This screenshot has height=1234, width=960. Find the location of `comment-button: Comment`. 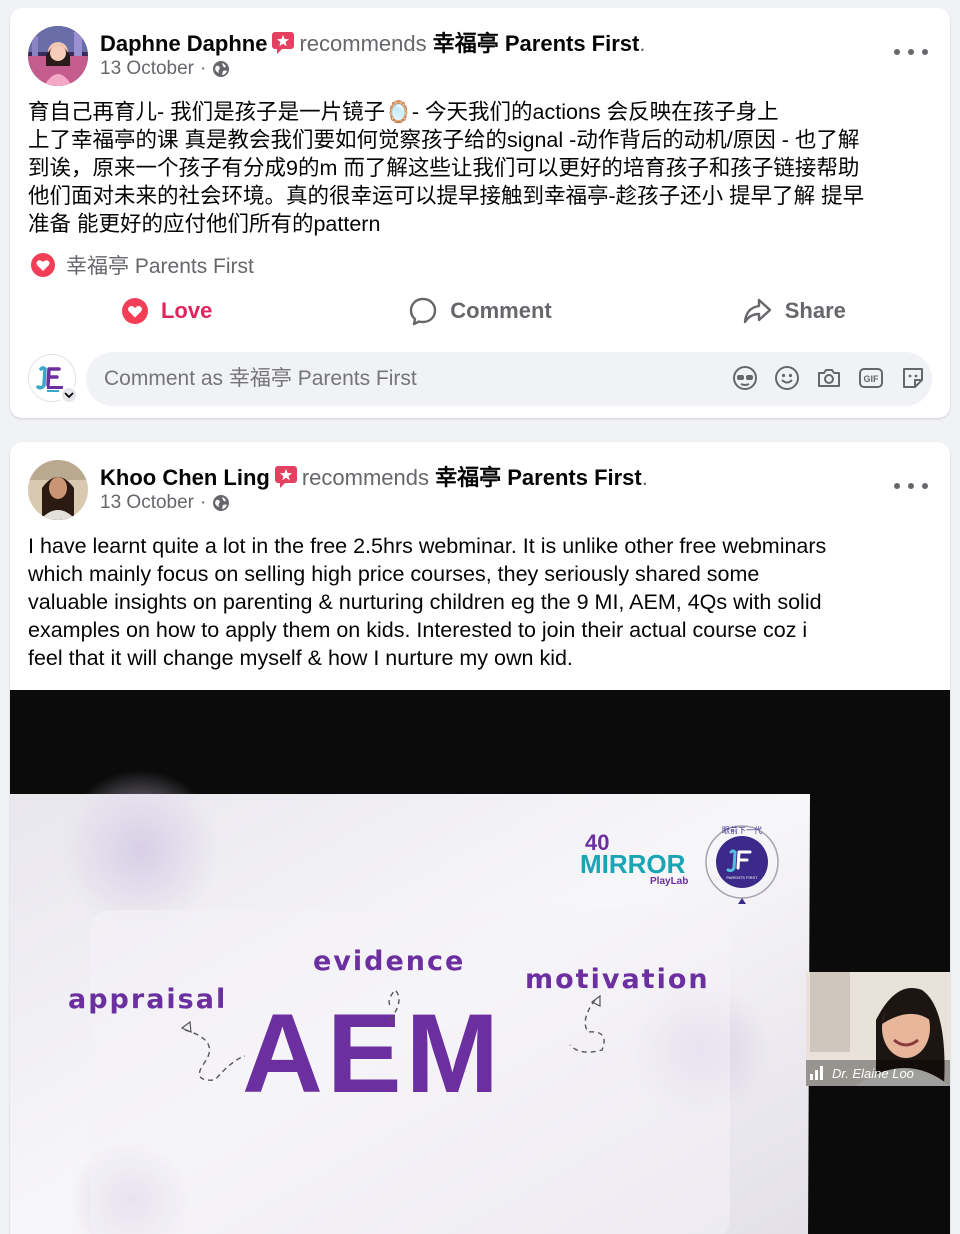

comment-button: Comment is located at coordinates (479, 311).